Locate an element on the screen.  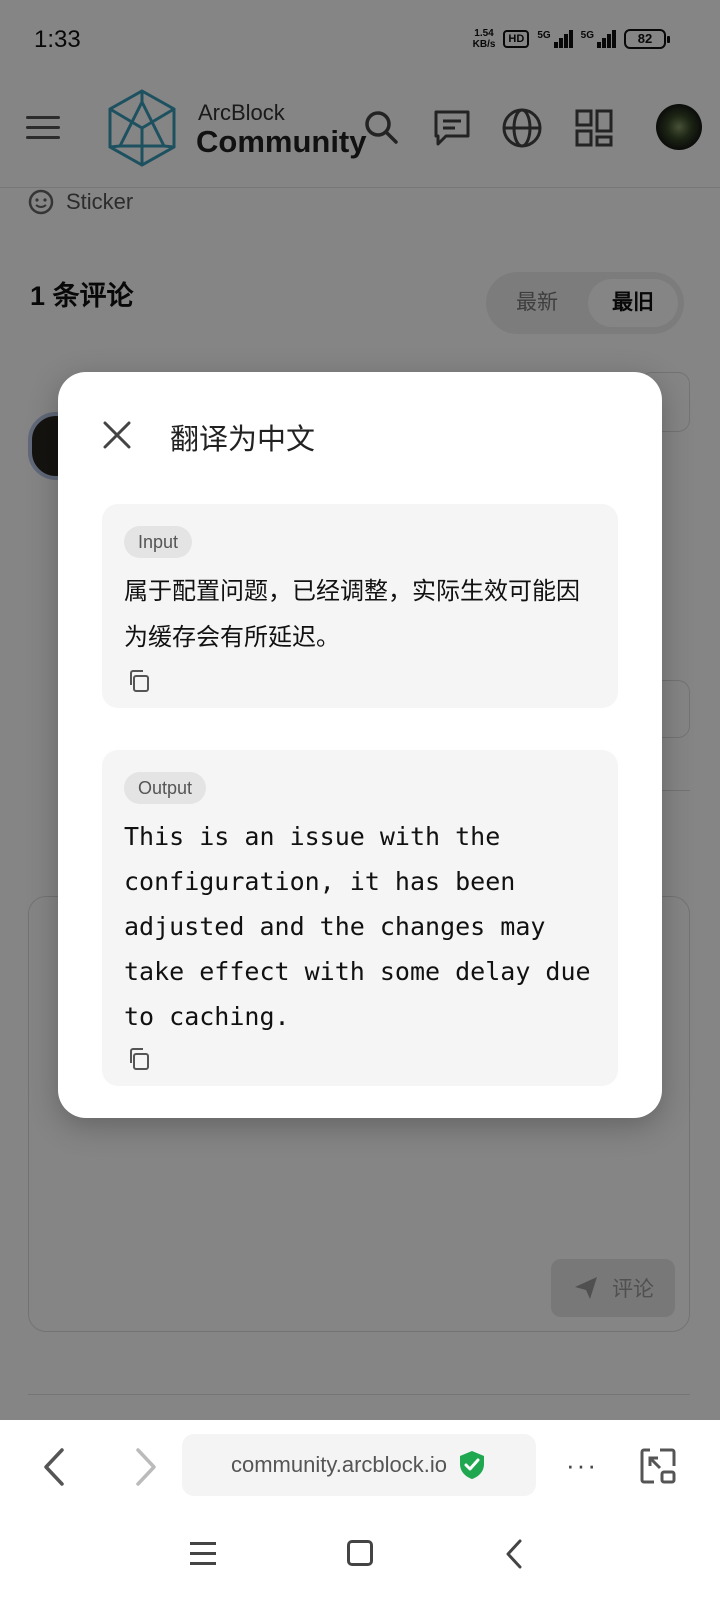
address-bar: community.arcblock.io is located at coordinates (359, 1465).